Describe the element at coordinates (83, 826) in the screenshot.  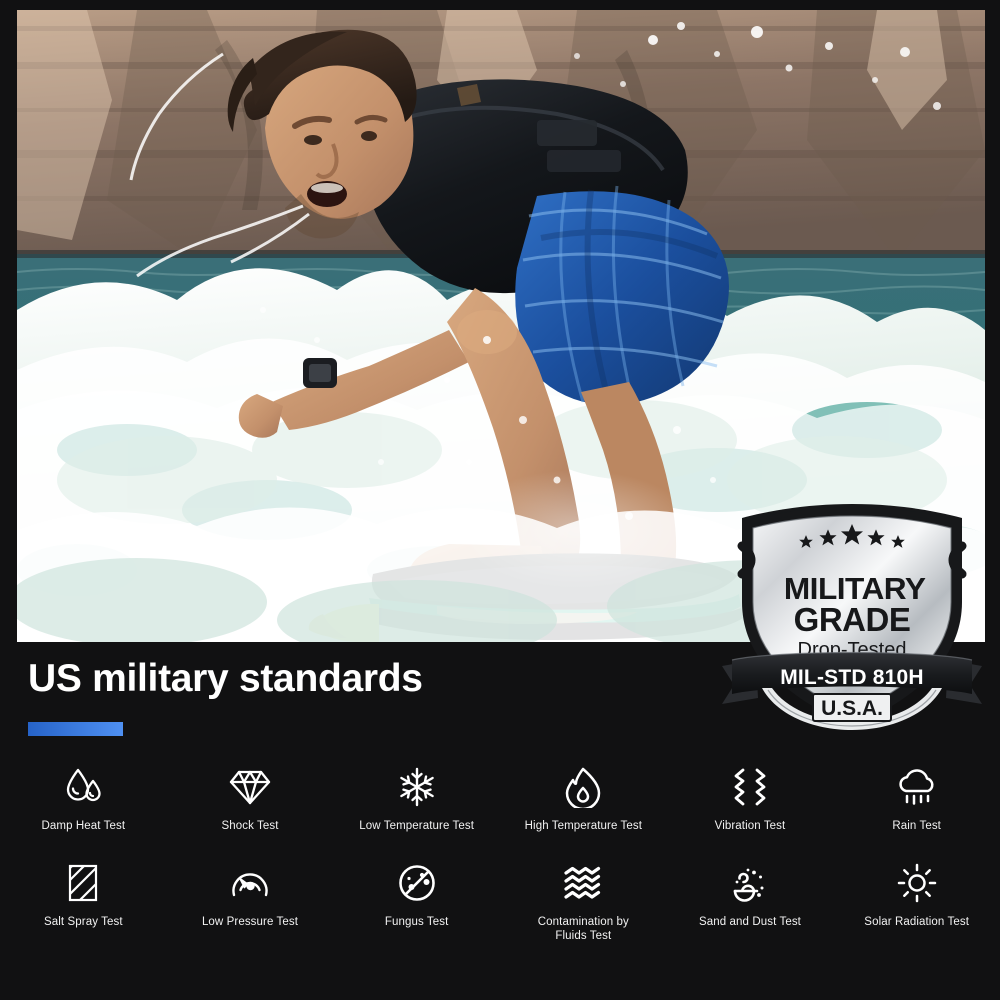
I see `test-item-label: Damp Heat Test` at that location.